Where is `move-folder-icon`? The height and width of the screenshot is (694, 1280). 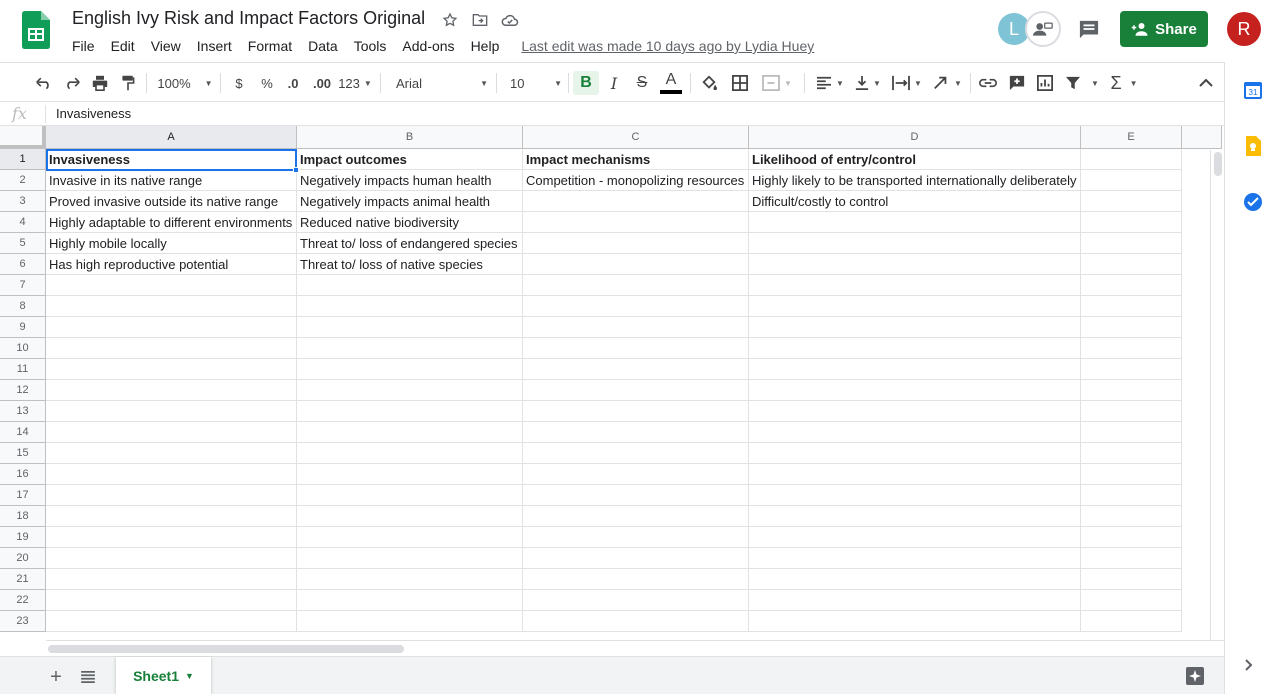
move-folder-icon is located at coordinates (480, 20).